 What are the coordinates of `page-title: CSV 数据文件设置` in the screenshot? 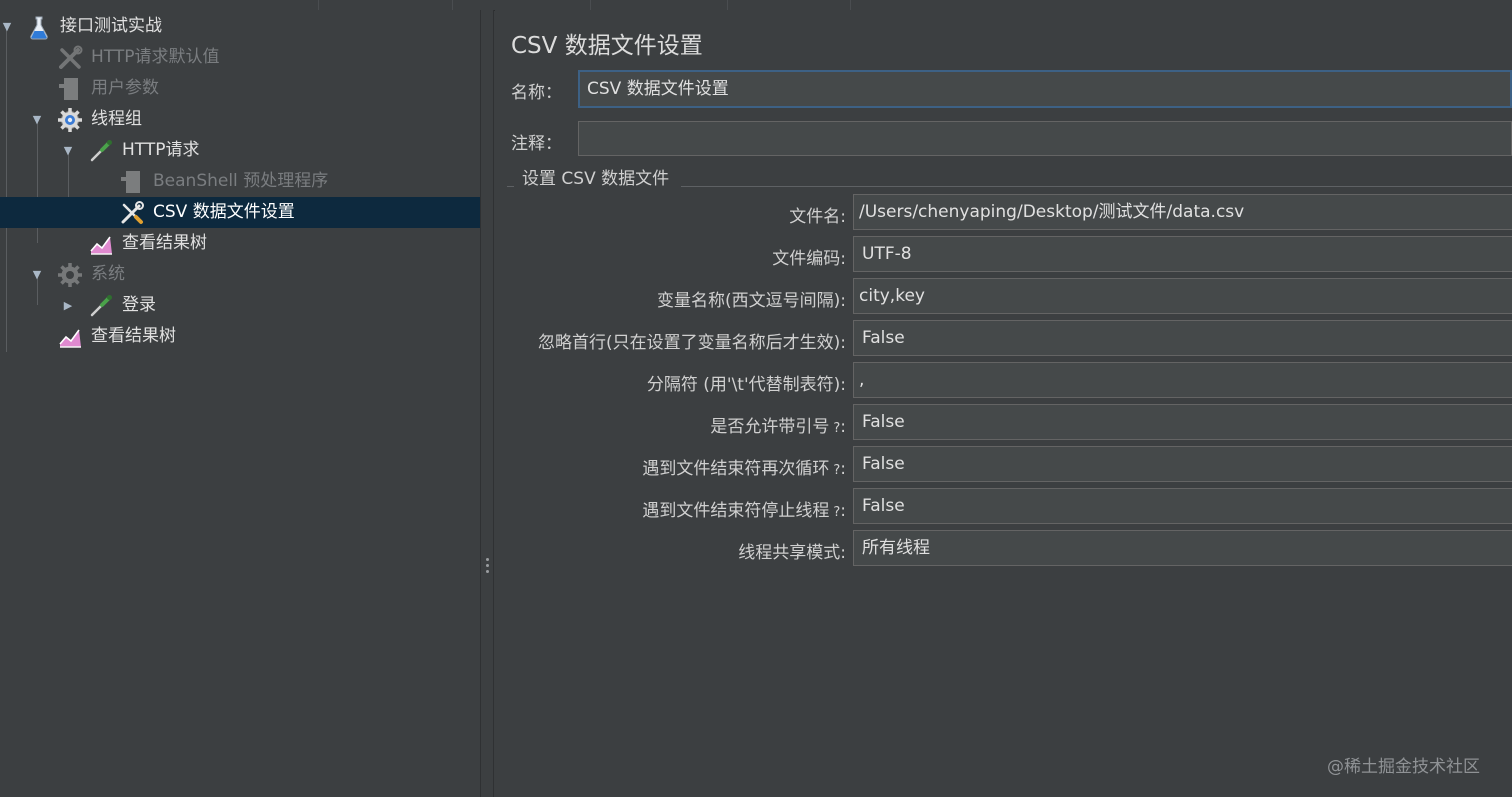 It's located at (607, 46).